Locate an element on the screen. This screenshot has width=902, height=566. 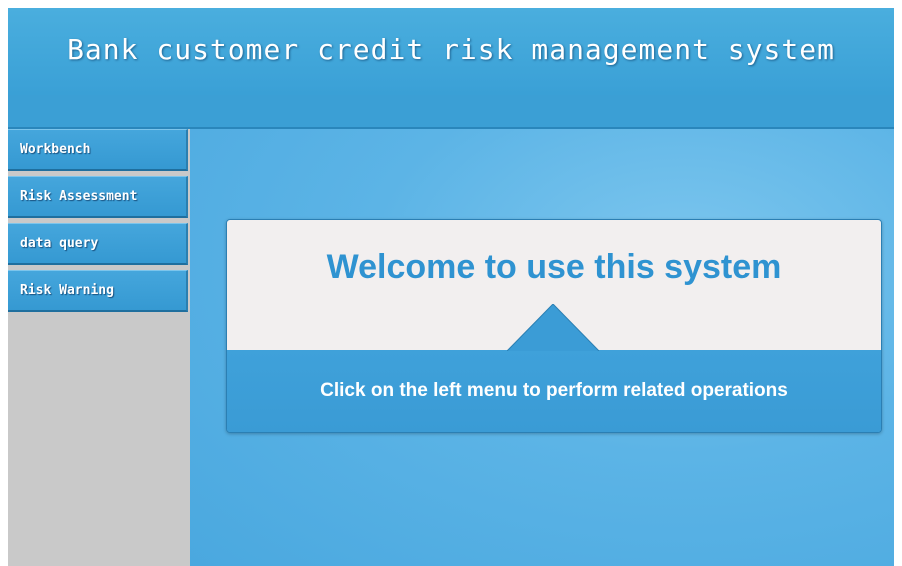
sidebar-item-label: data query is located at coordinates (59, 243).